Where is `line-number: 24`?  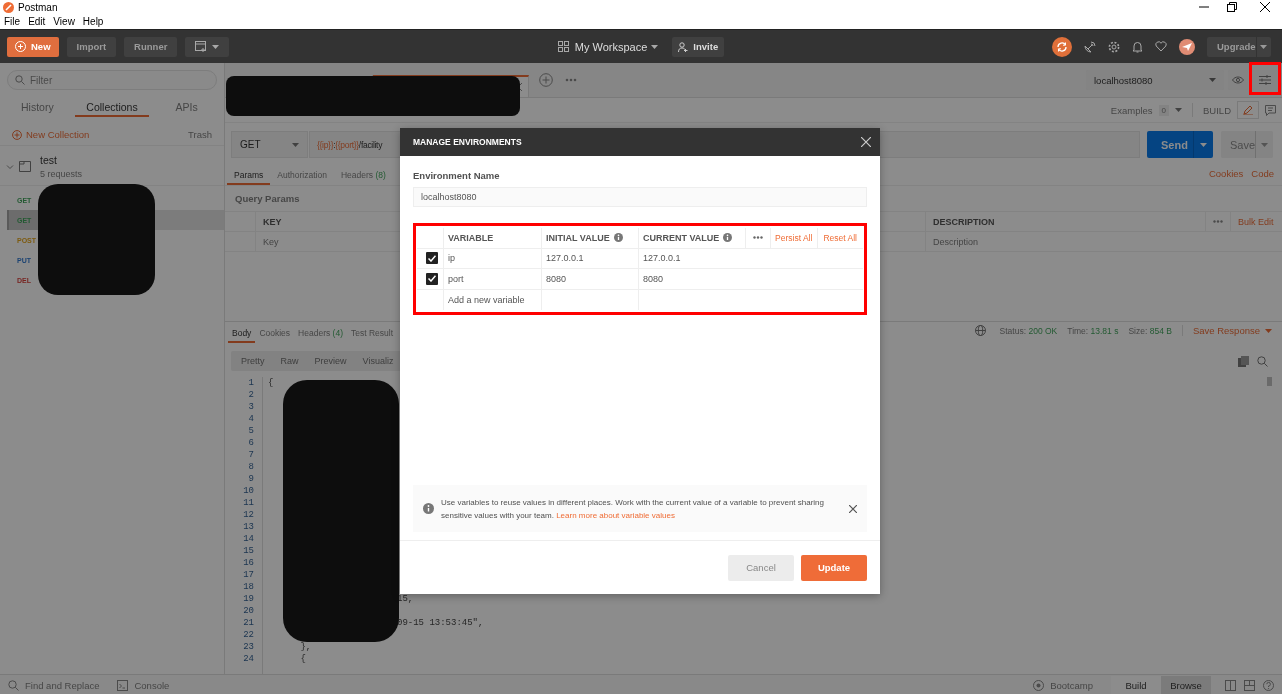 line-number: 24 is located at coordinates (248, 659).